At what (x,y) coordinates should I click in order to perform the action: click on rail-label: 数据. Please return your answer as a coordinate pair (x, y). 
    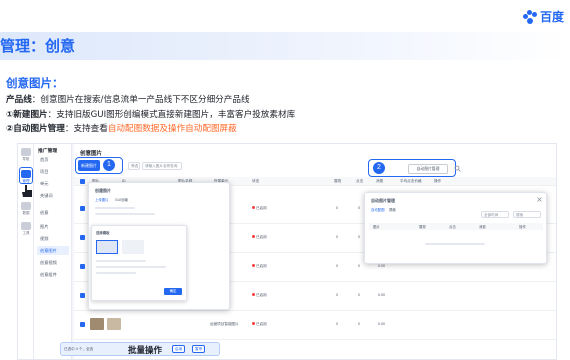
    Looking at the image, I should click on (26, 213).